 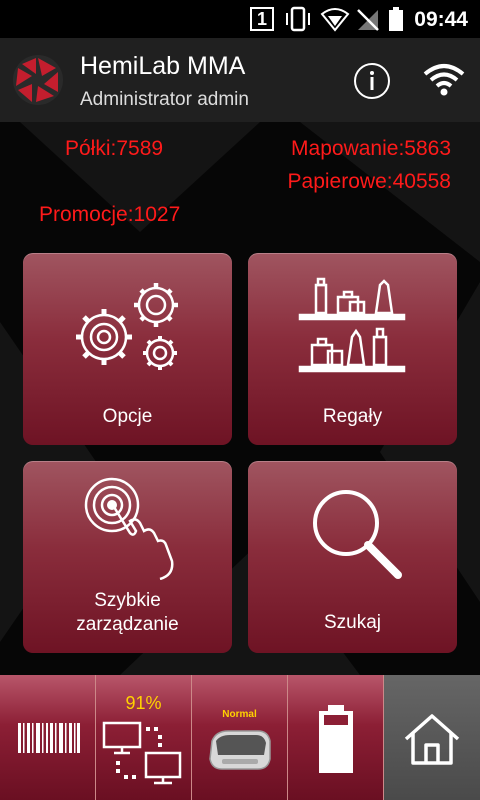 I want to click on home-icon, so click(x=432, y=739).